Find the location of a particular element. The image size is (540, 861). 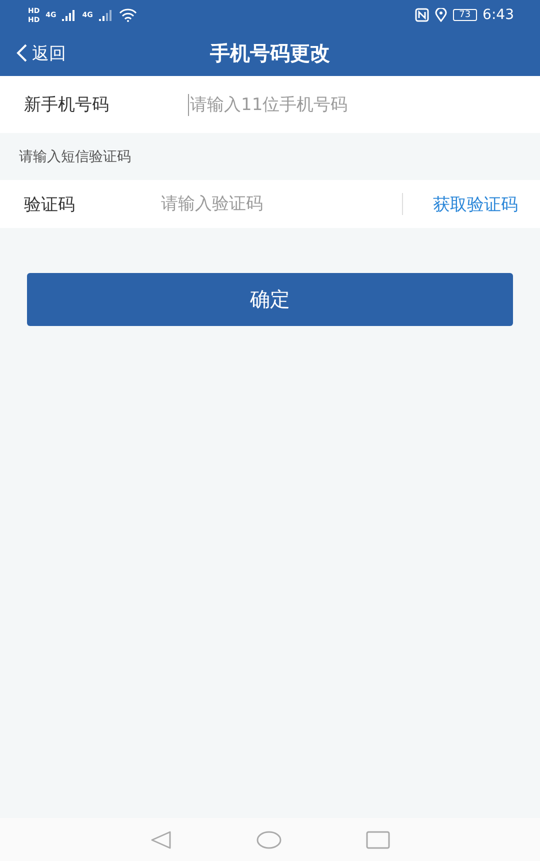

code-input: 请输入验证码 is located at coordinates (280, 204).